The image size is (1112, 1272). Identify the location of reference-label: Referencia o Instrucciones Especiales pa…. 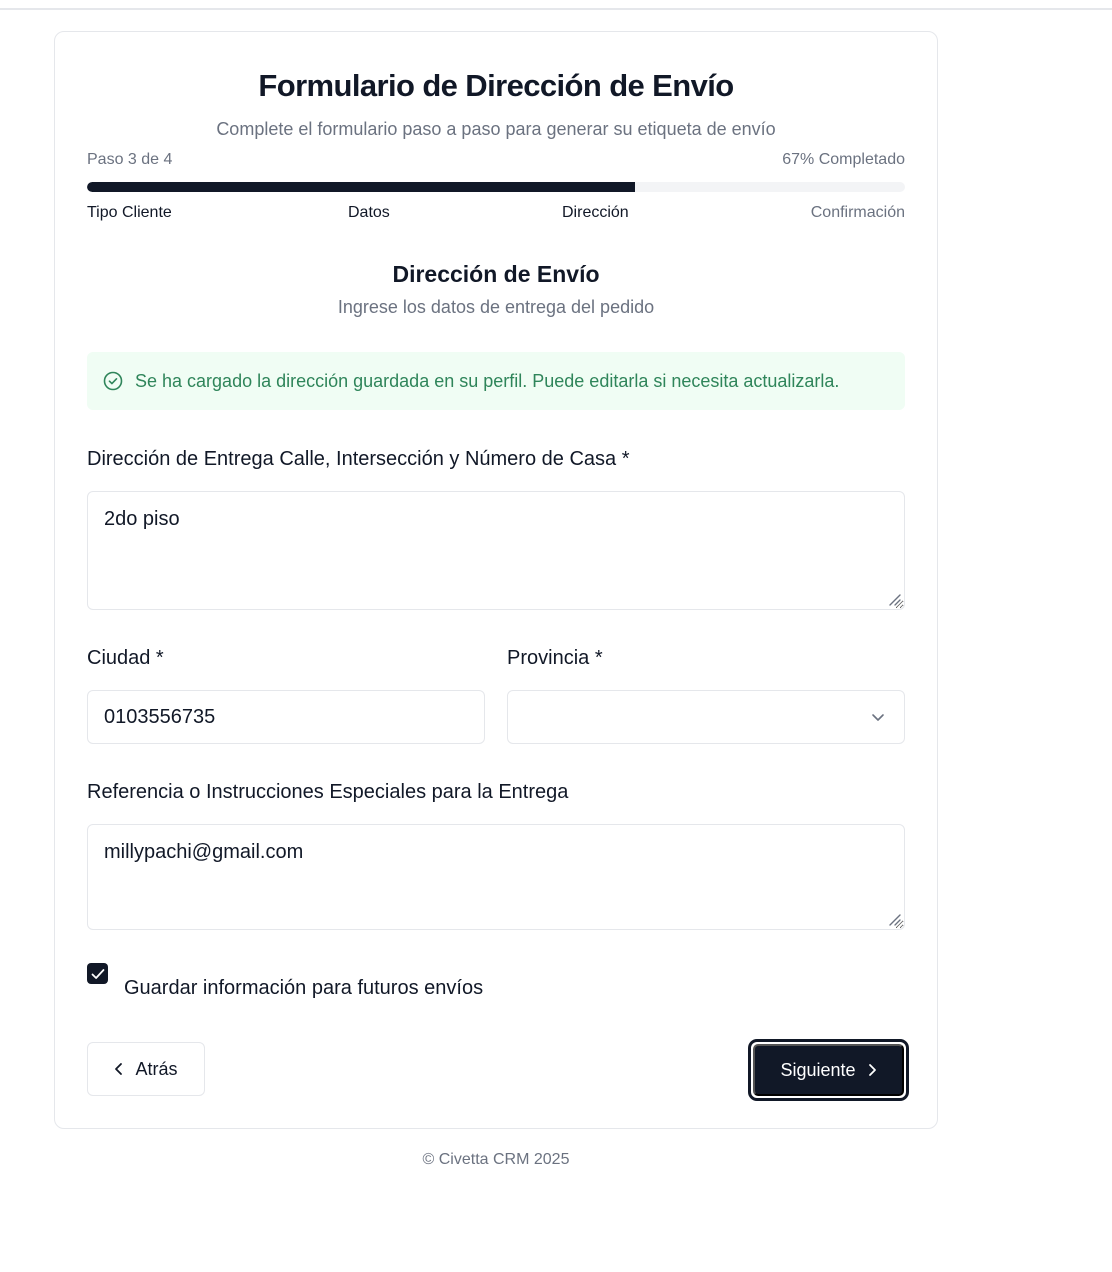
(328, 792).